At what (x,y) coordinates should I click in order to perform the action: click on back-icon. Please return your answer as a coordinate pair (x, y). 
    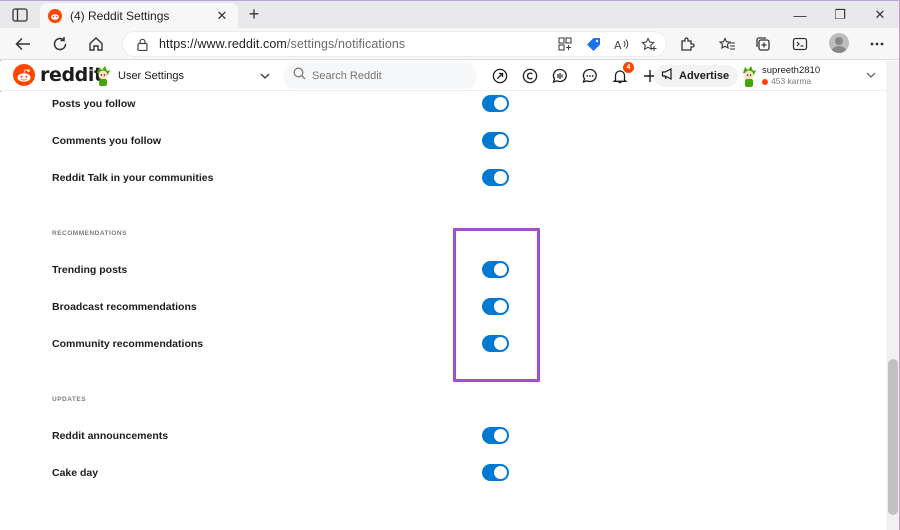
    Looking at the image, I should click on (23, 44).